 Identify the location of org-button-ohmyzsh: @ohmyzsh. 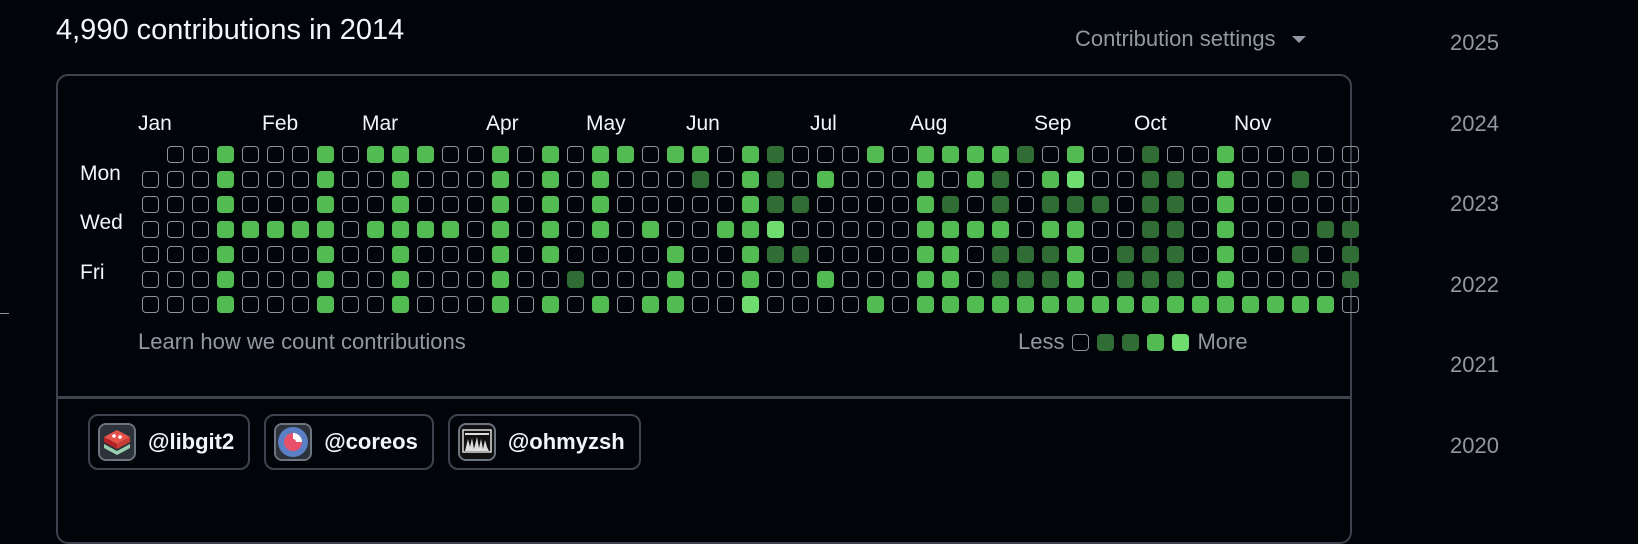
(544, 442).